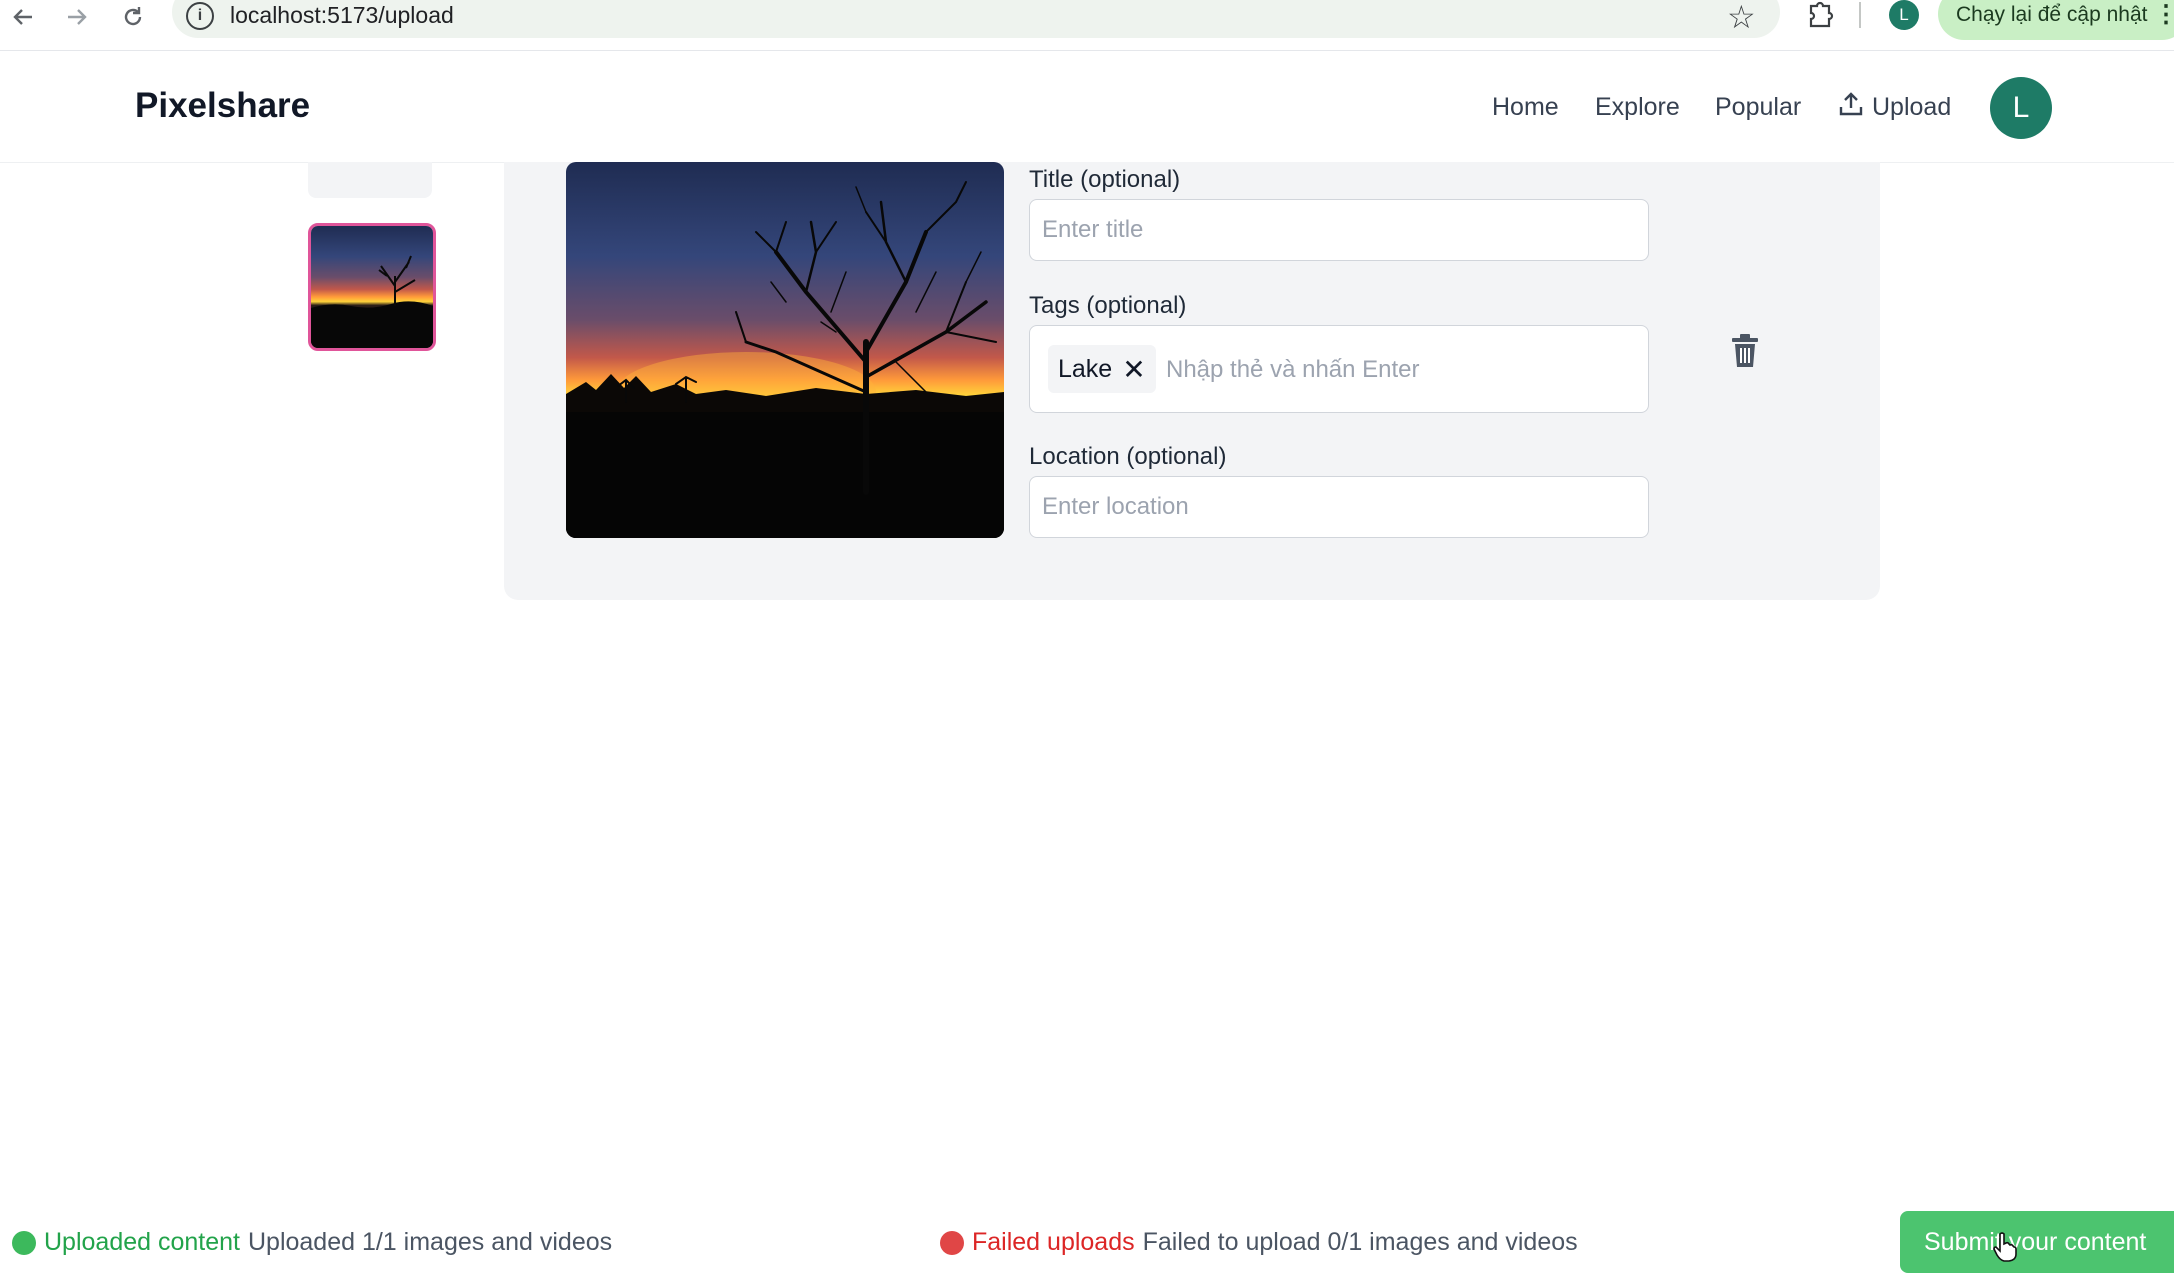  Describe the element at coordinates (1108, 305) in the screenshot. I see `tags-label: Tags (optional)` at that location.